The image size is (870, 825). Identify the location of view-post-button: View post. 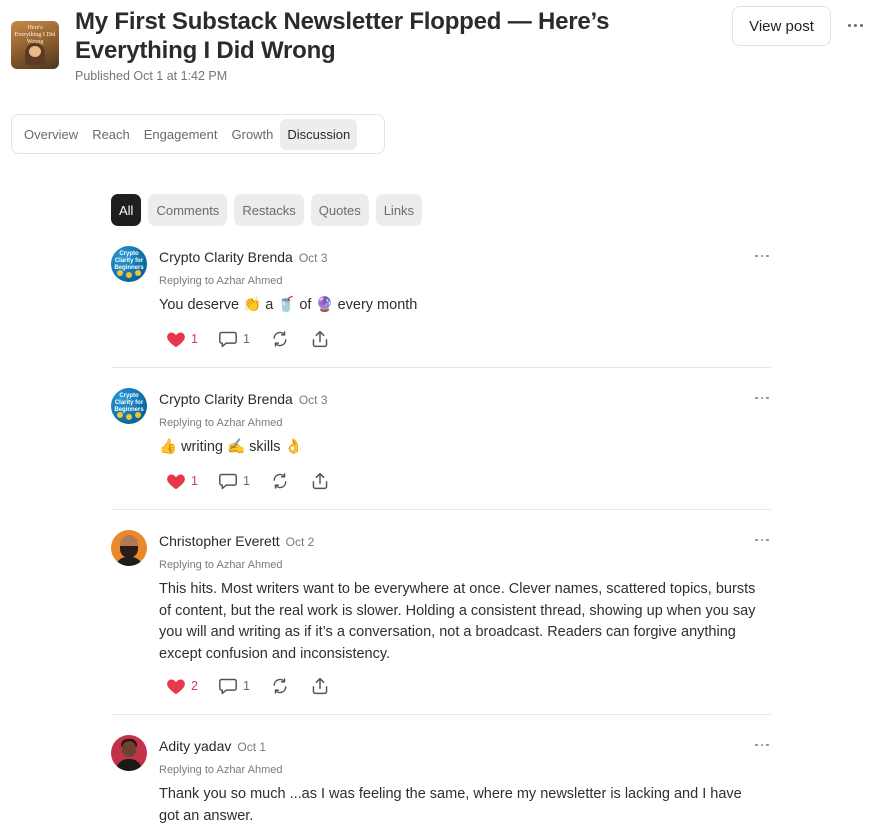
(781, 26).